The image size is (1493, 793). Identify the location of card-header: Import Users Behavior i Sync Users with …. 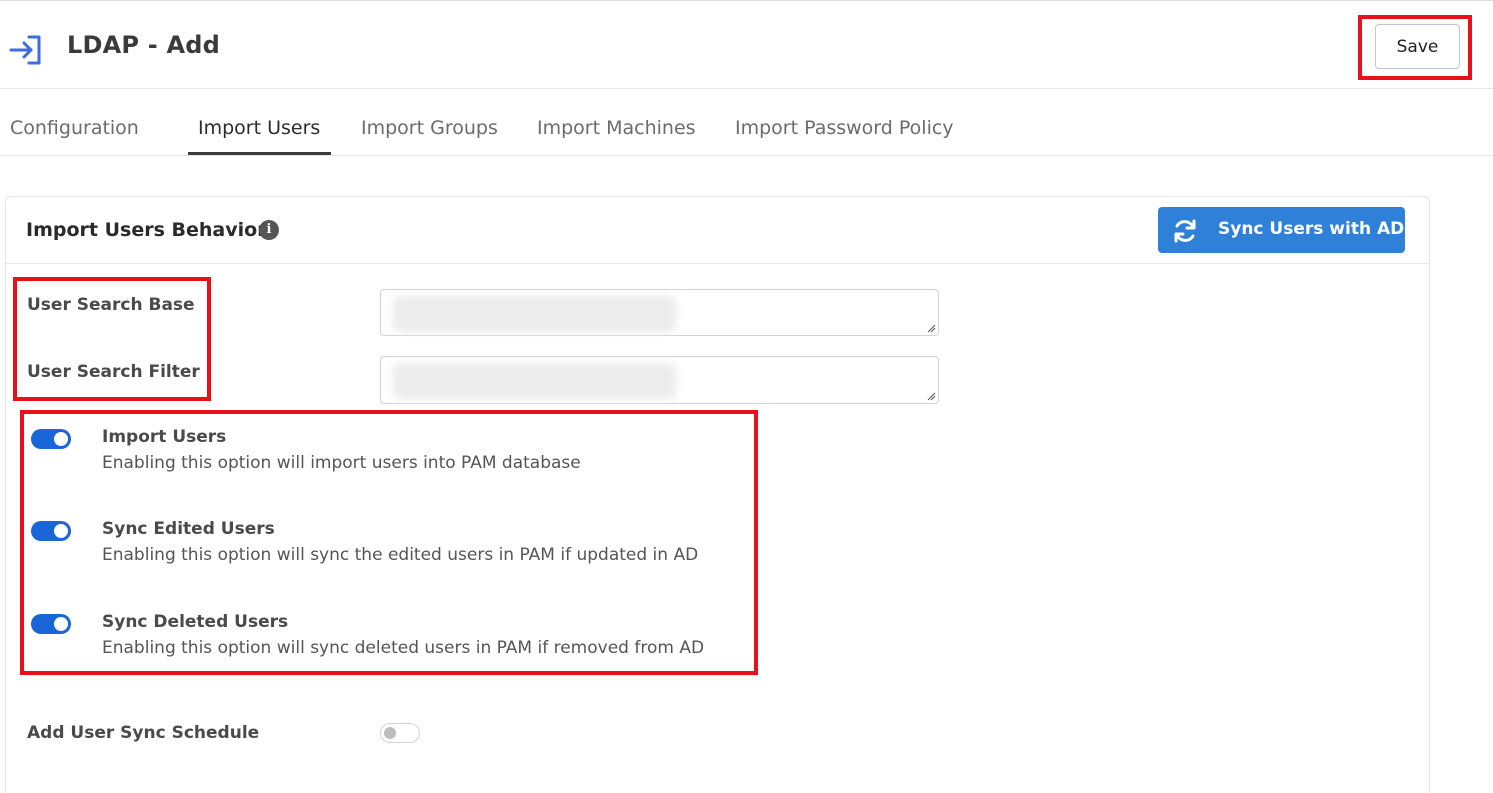
(717, 230).